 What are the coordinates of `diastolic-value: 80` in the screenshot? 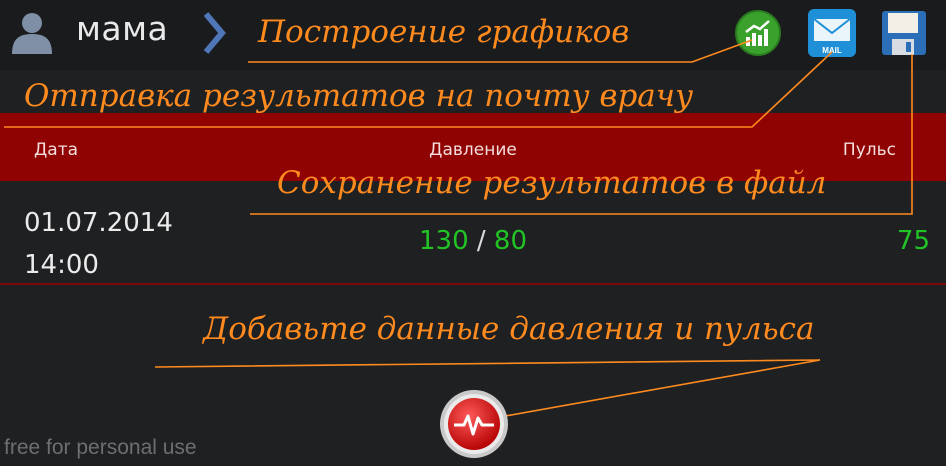 It's located at (510, 241).